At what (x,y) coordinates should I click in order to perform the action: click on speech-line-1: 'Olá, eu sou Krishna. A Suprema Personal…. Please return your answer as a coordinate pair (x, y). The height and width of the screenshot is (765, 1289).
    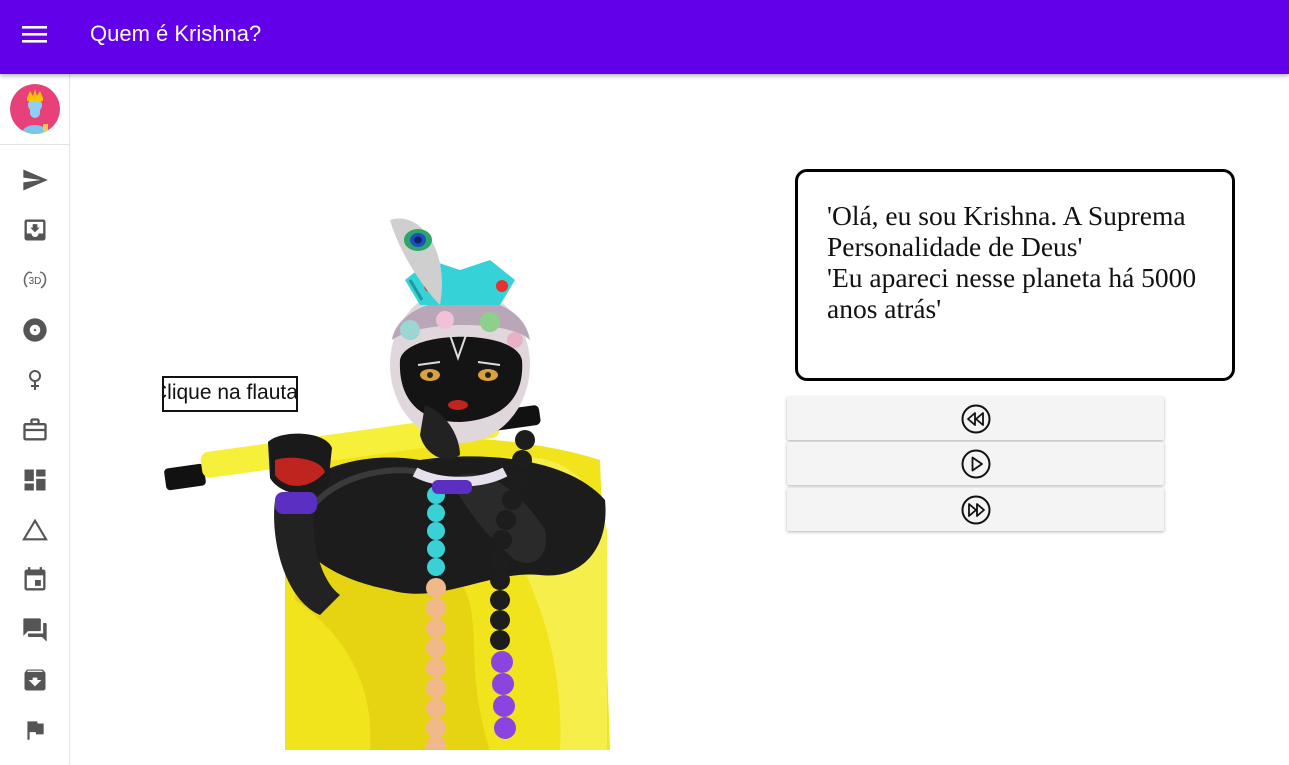
    Looking at the image, I should click on (1006, 231).